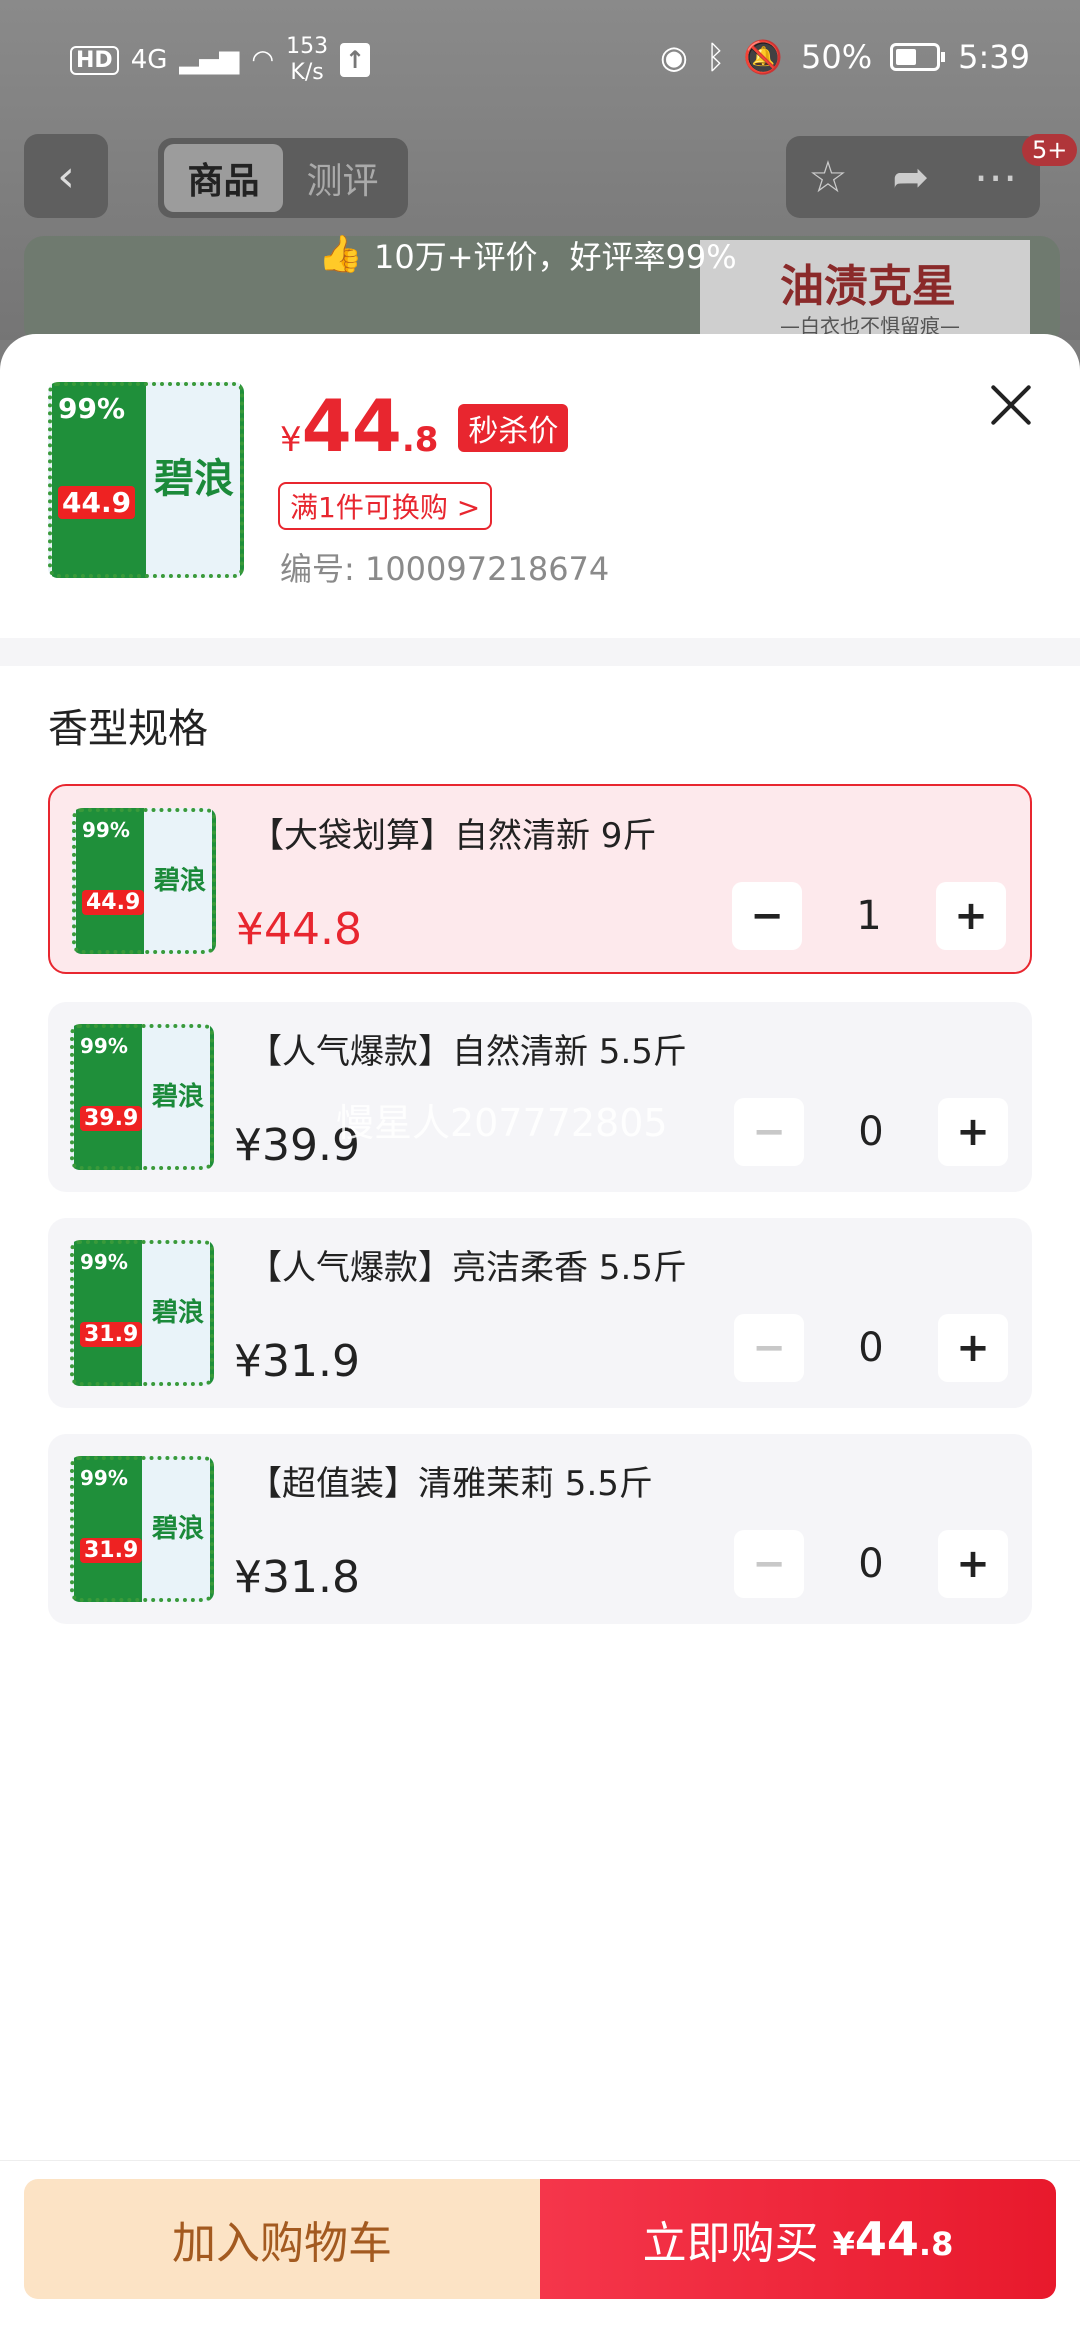 The height and width of the screenshot is (2341, 1080). What do you see at coordinates (142, 1097) in the screenshot?
I see `variant-image: 99% 碧浪 39.9` at bounding box center [142, 1097].